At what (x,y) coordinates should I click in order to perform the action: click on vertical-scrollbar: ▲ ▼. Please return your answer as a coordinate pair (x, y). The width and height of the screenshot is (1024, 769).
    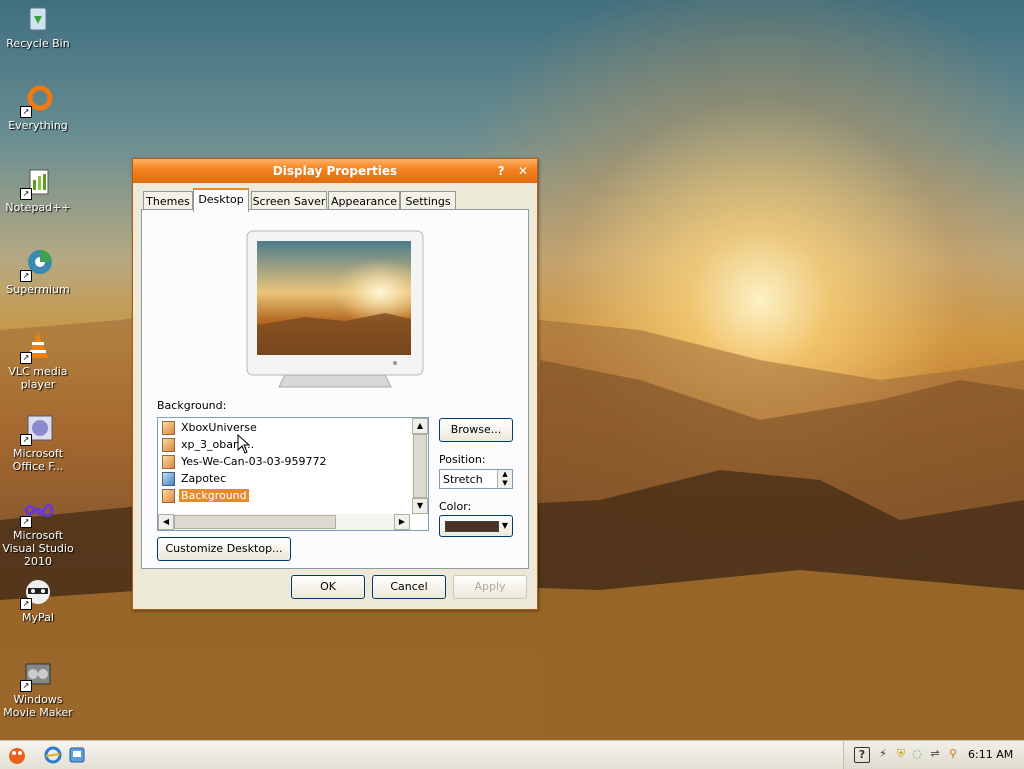
    Looking at the image, I should click on (420, 466).